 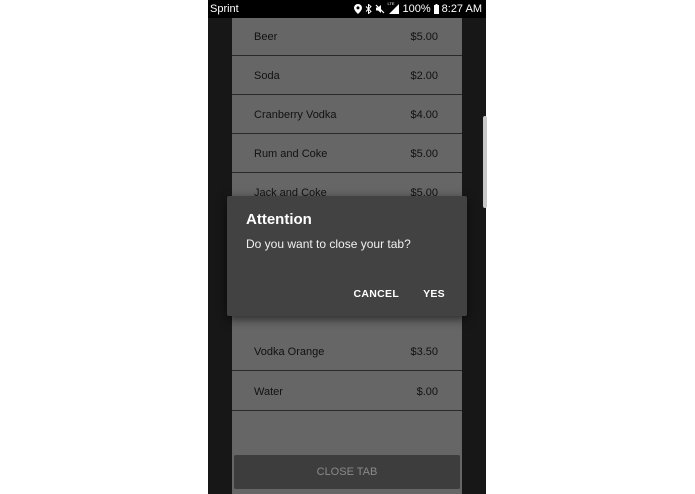 What do you see at coordinates (291, 153) in the screenshot?
I see `item-name: Rum and Coke` at bounding box center [291, 153].